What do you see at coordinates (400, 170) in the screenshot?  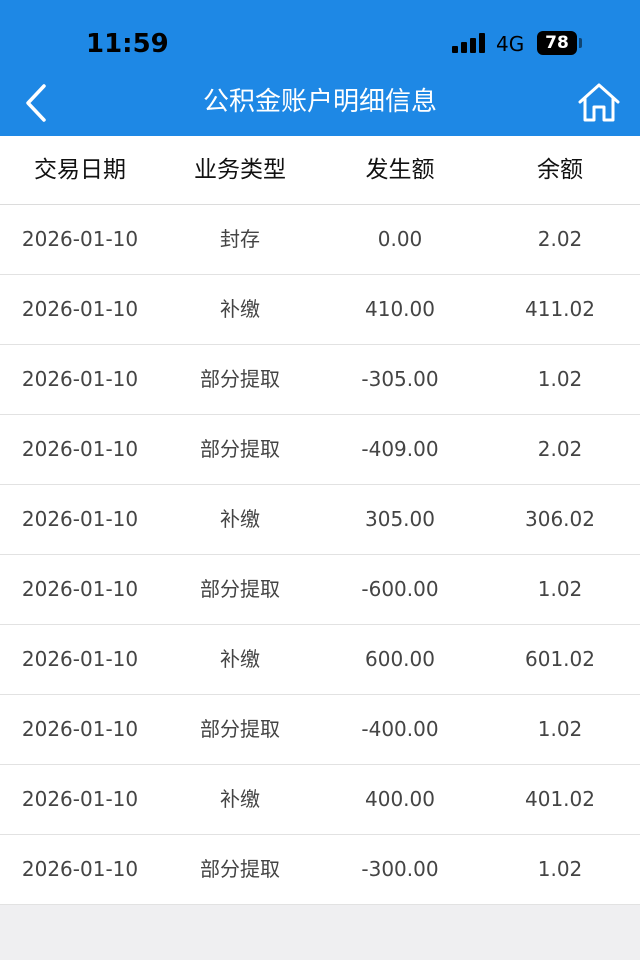 I see `column-header-amount: 发生额` at bounding box center [400, 170].